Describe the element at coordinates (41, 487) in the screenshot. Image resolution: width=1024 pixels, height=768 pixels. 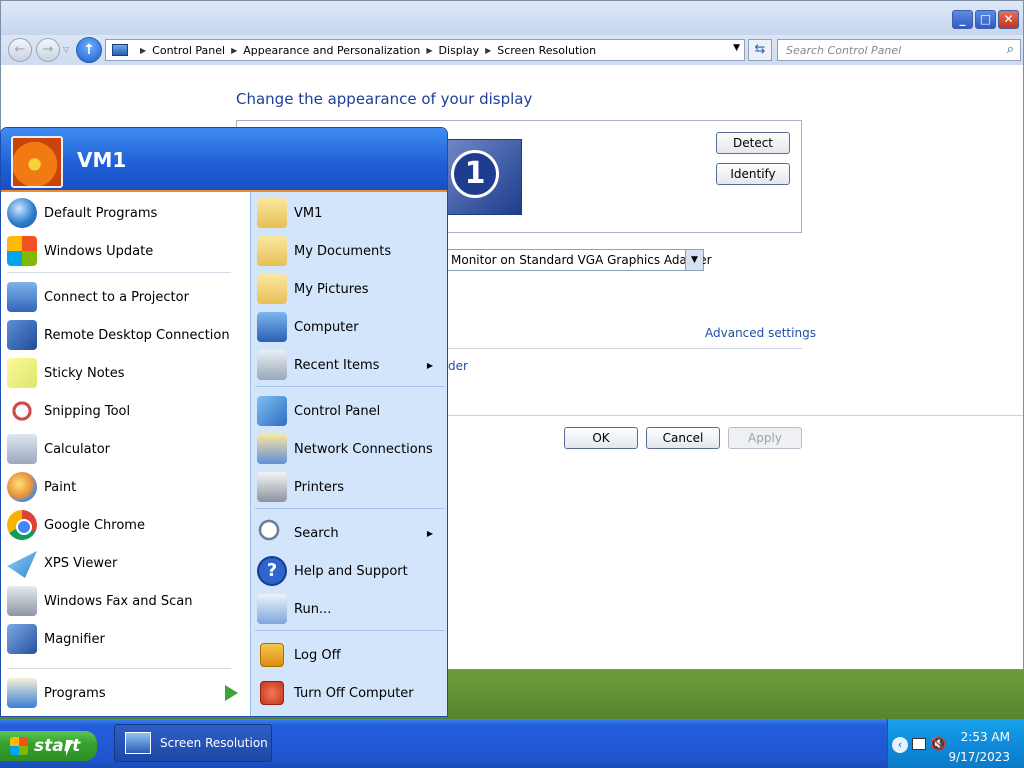
I see `menu-item-paint: Paint` at that location.